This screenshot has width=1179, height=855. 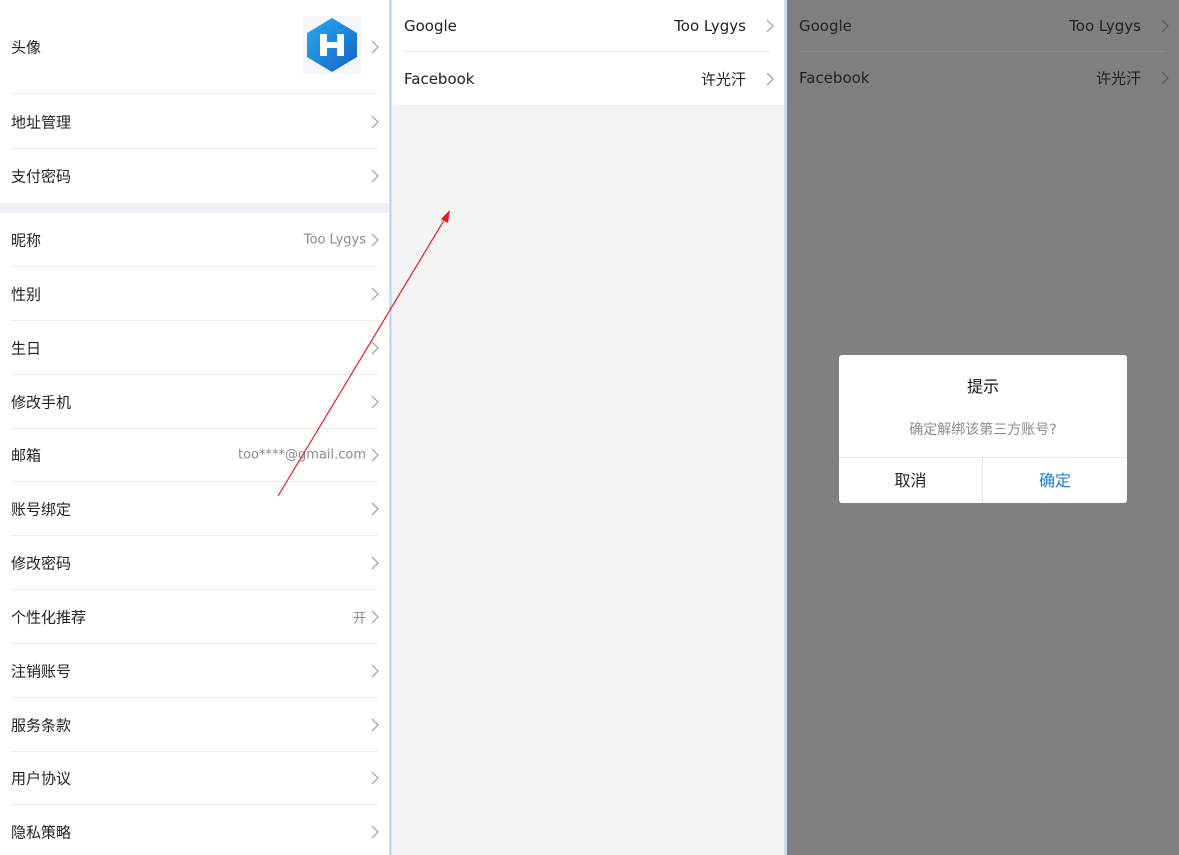 I want to click on birthday-label: 生日, so click(x=26, y=348).